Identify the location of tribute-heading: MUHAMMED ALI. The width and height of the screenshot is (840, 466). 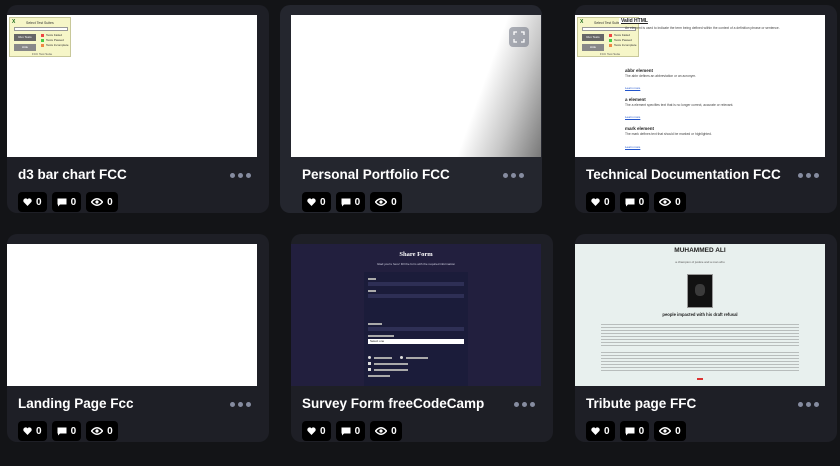
(700, 250).